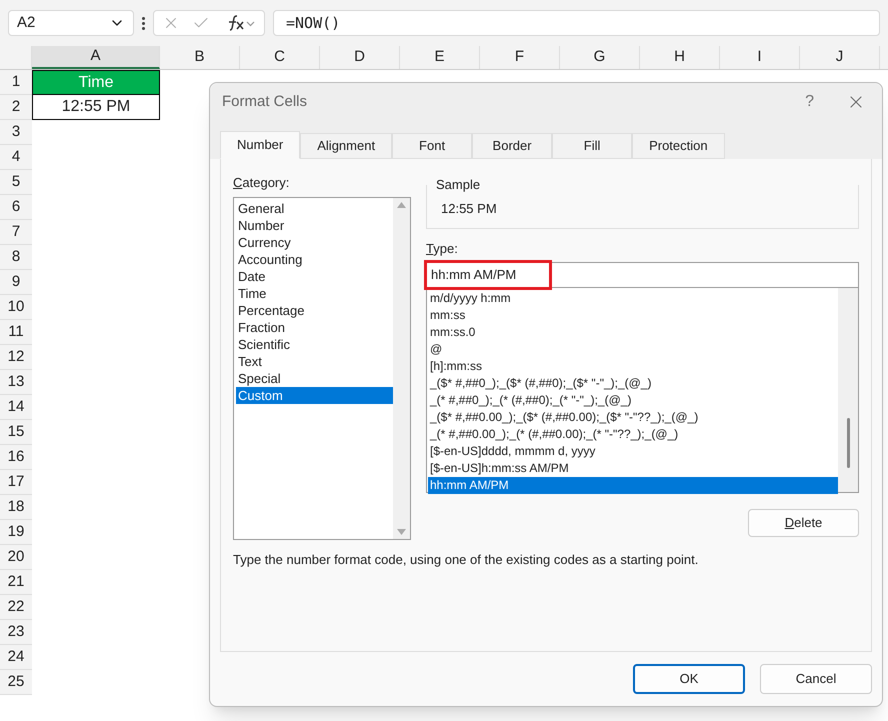 The width and height of the screenshot is (888, 721). What do you see at coordinates (143, 23) in the screenshot?
I see `more-icon` at bounding box center [143, 23].